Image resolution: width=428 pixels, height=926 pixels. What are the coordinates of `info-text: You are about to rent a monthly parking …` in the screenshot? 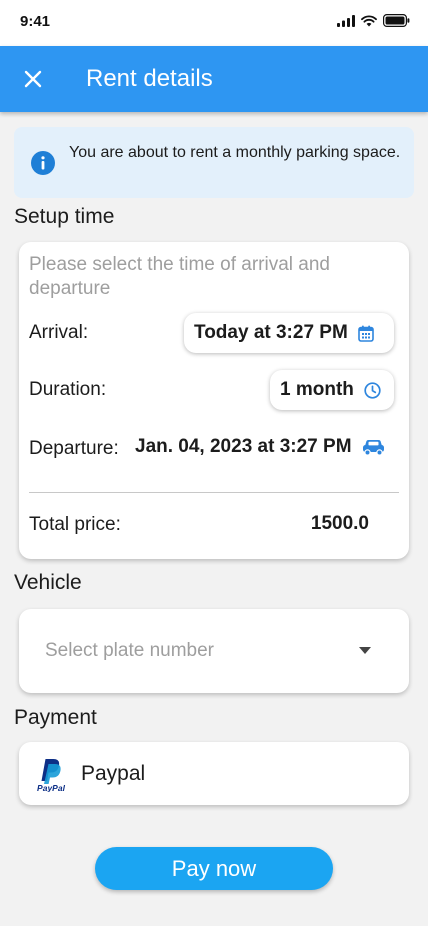 It's located at (235, 152).